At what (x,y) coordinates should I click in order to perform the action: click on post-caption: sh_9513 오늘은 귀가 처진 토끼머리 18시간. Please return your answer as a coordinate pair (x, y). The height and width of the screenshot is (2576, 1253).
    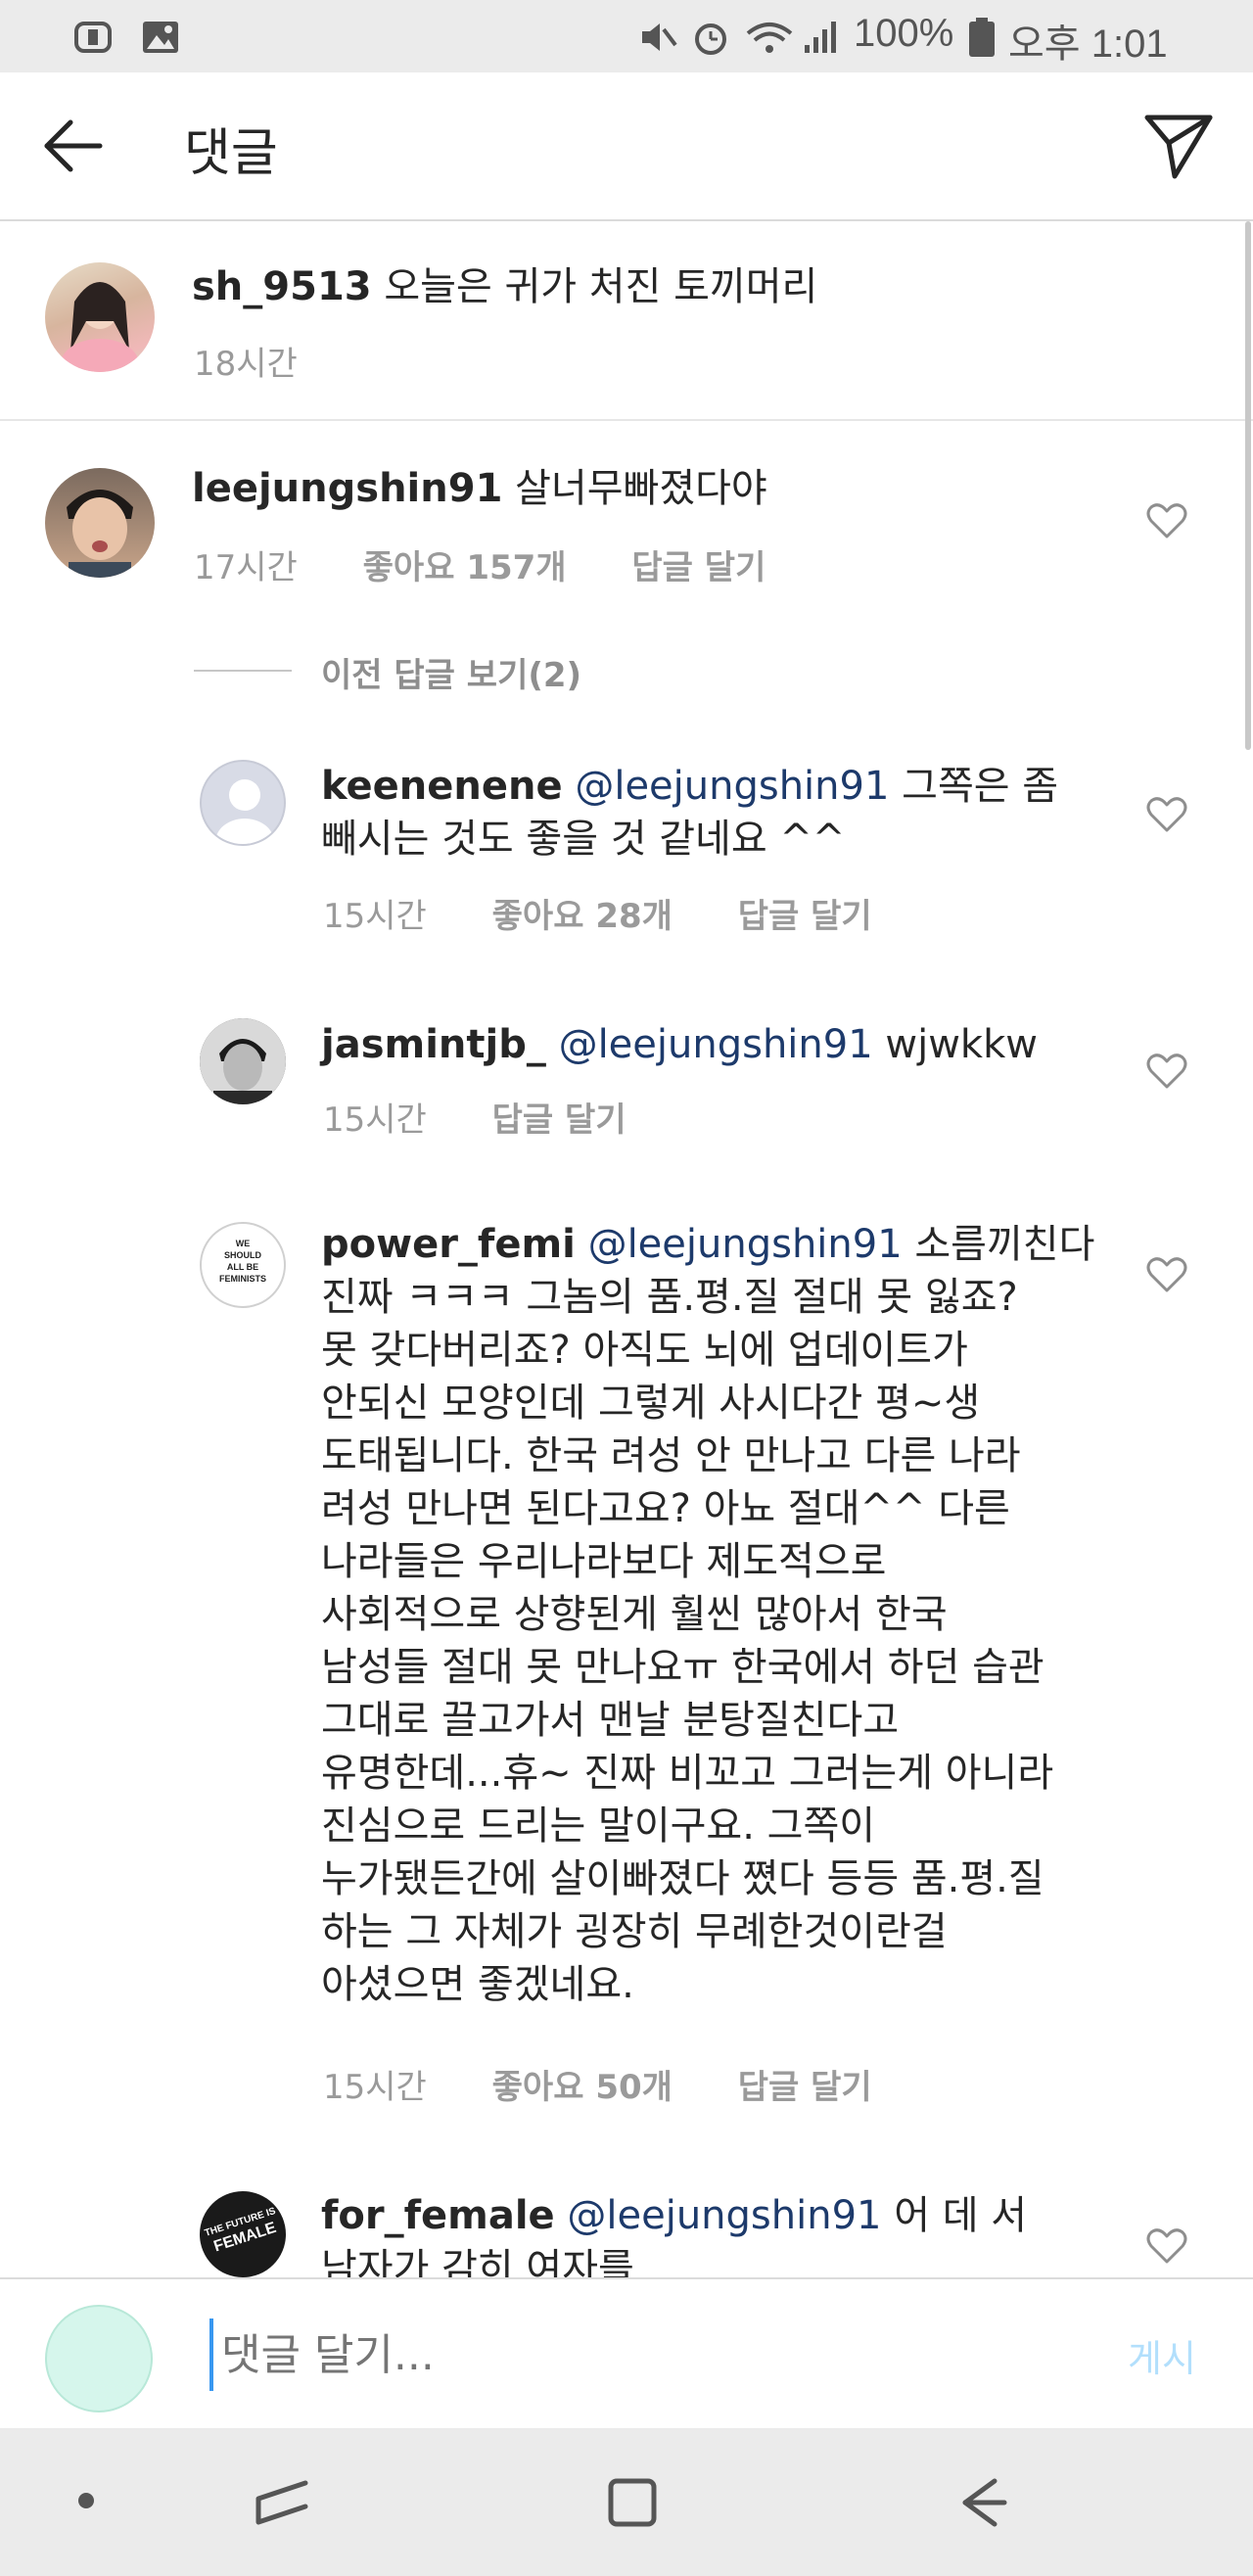
    Looking at the image, I should click on (626, 321).